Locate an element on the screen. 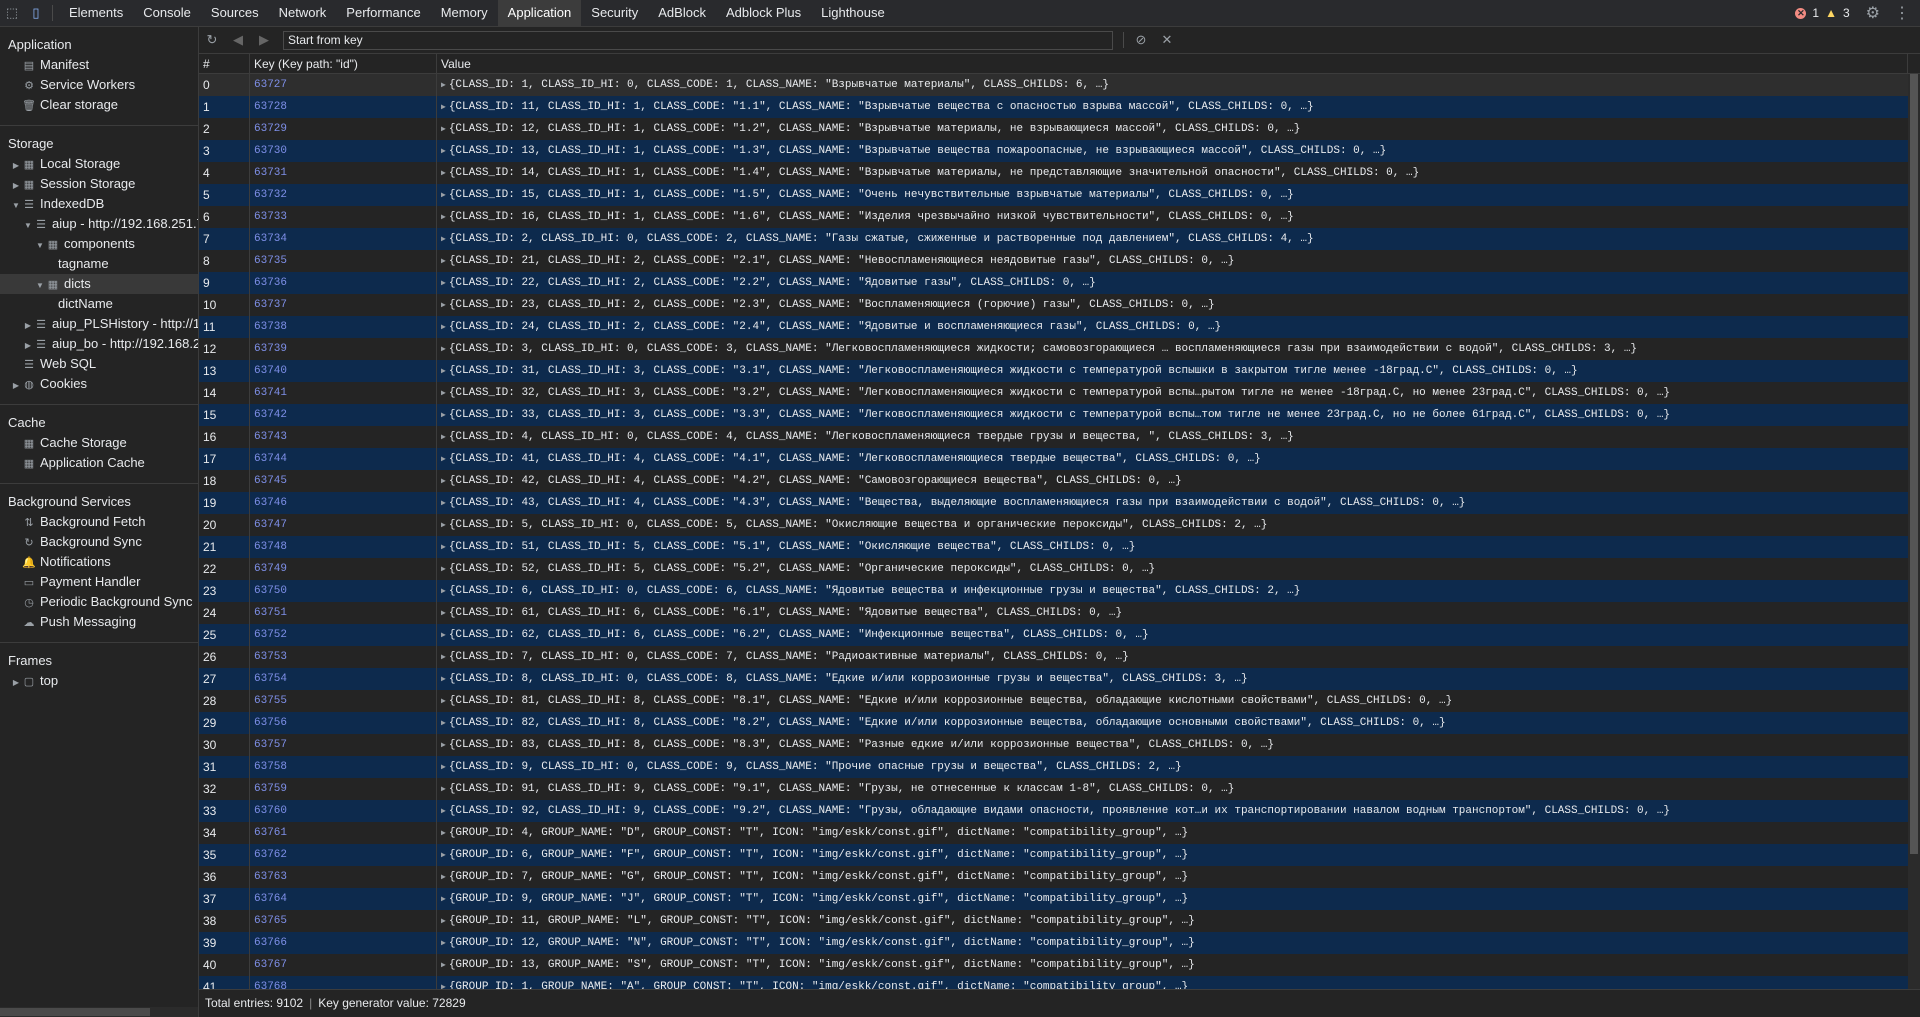 Image resolution: width=1920 pixels, height=1017 pixels. issues-counter: ✕ 1 ▲ 3 ⚙ ⋮ is located at coordinates (1857, 13).